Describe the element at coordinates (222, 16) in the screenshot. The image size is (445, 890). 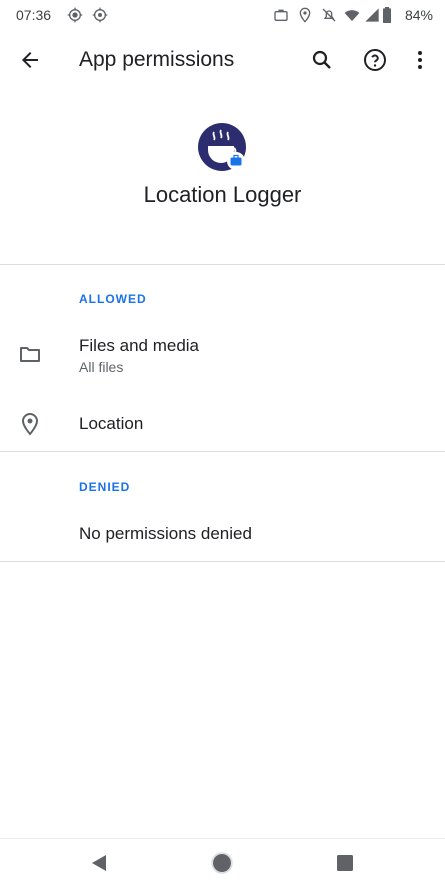
I see `status-bar: 07:36 84%` at that location.